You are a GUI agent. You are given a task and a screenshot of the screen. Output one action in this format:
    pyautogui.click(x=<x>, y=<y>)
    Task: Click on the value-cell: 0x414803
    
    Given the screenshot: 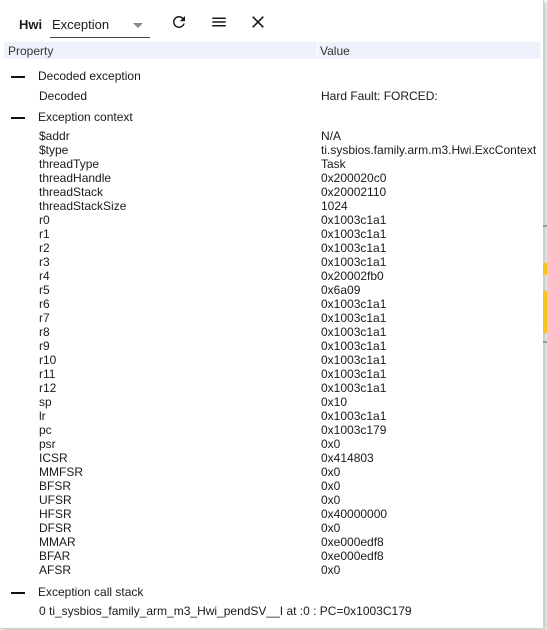 What is the action you would take?
    pyautogui.click(x=347, y=458)
    